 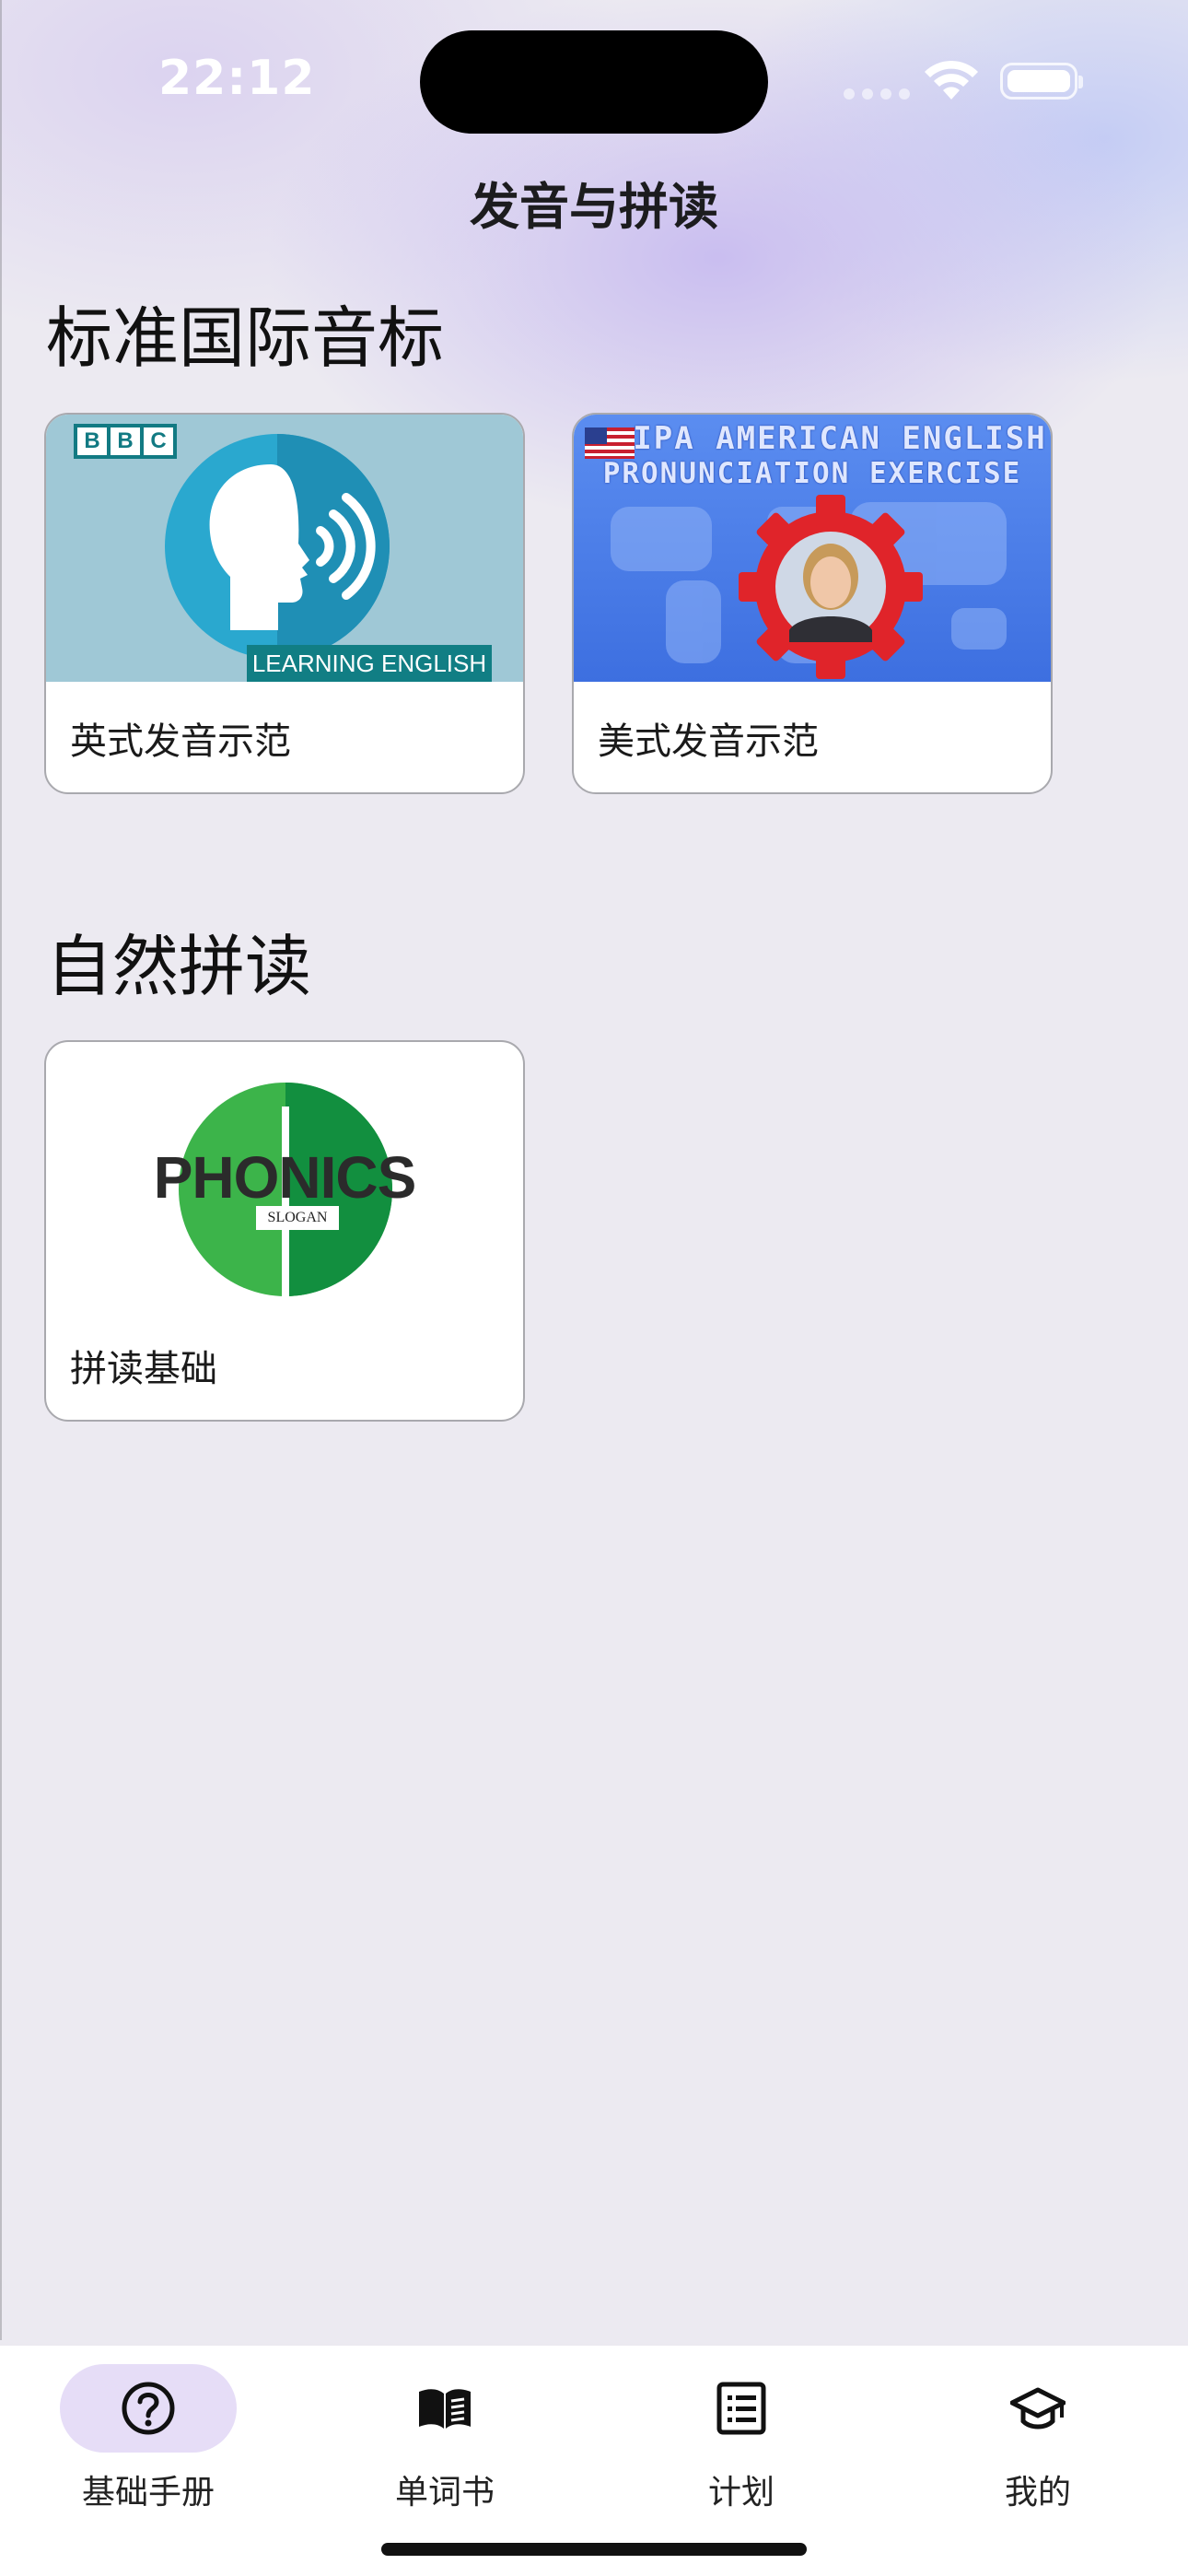 What do you see at coordinates (445, 2438) in the screenshot?
I see `tab-wordbook: 单词书` at bounding box center [445, 2438].